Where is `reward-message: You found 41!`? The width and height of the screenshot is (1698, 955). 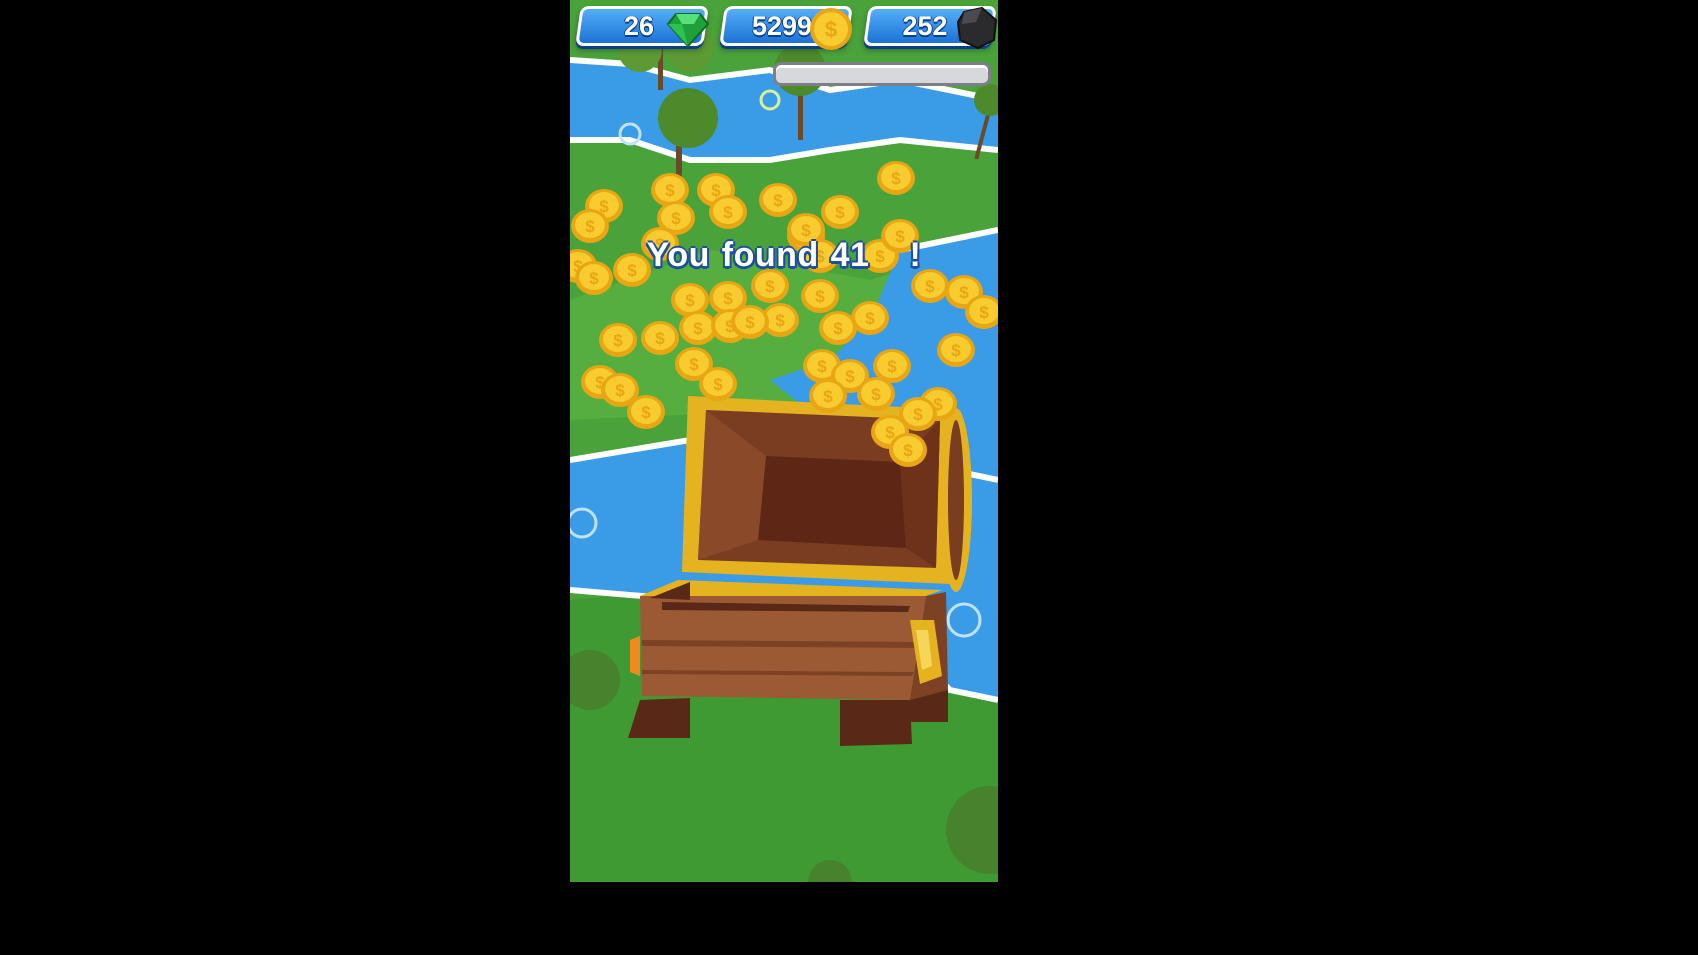
reward-message: You found 41! is located at coordinates (784, 255).